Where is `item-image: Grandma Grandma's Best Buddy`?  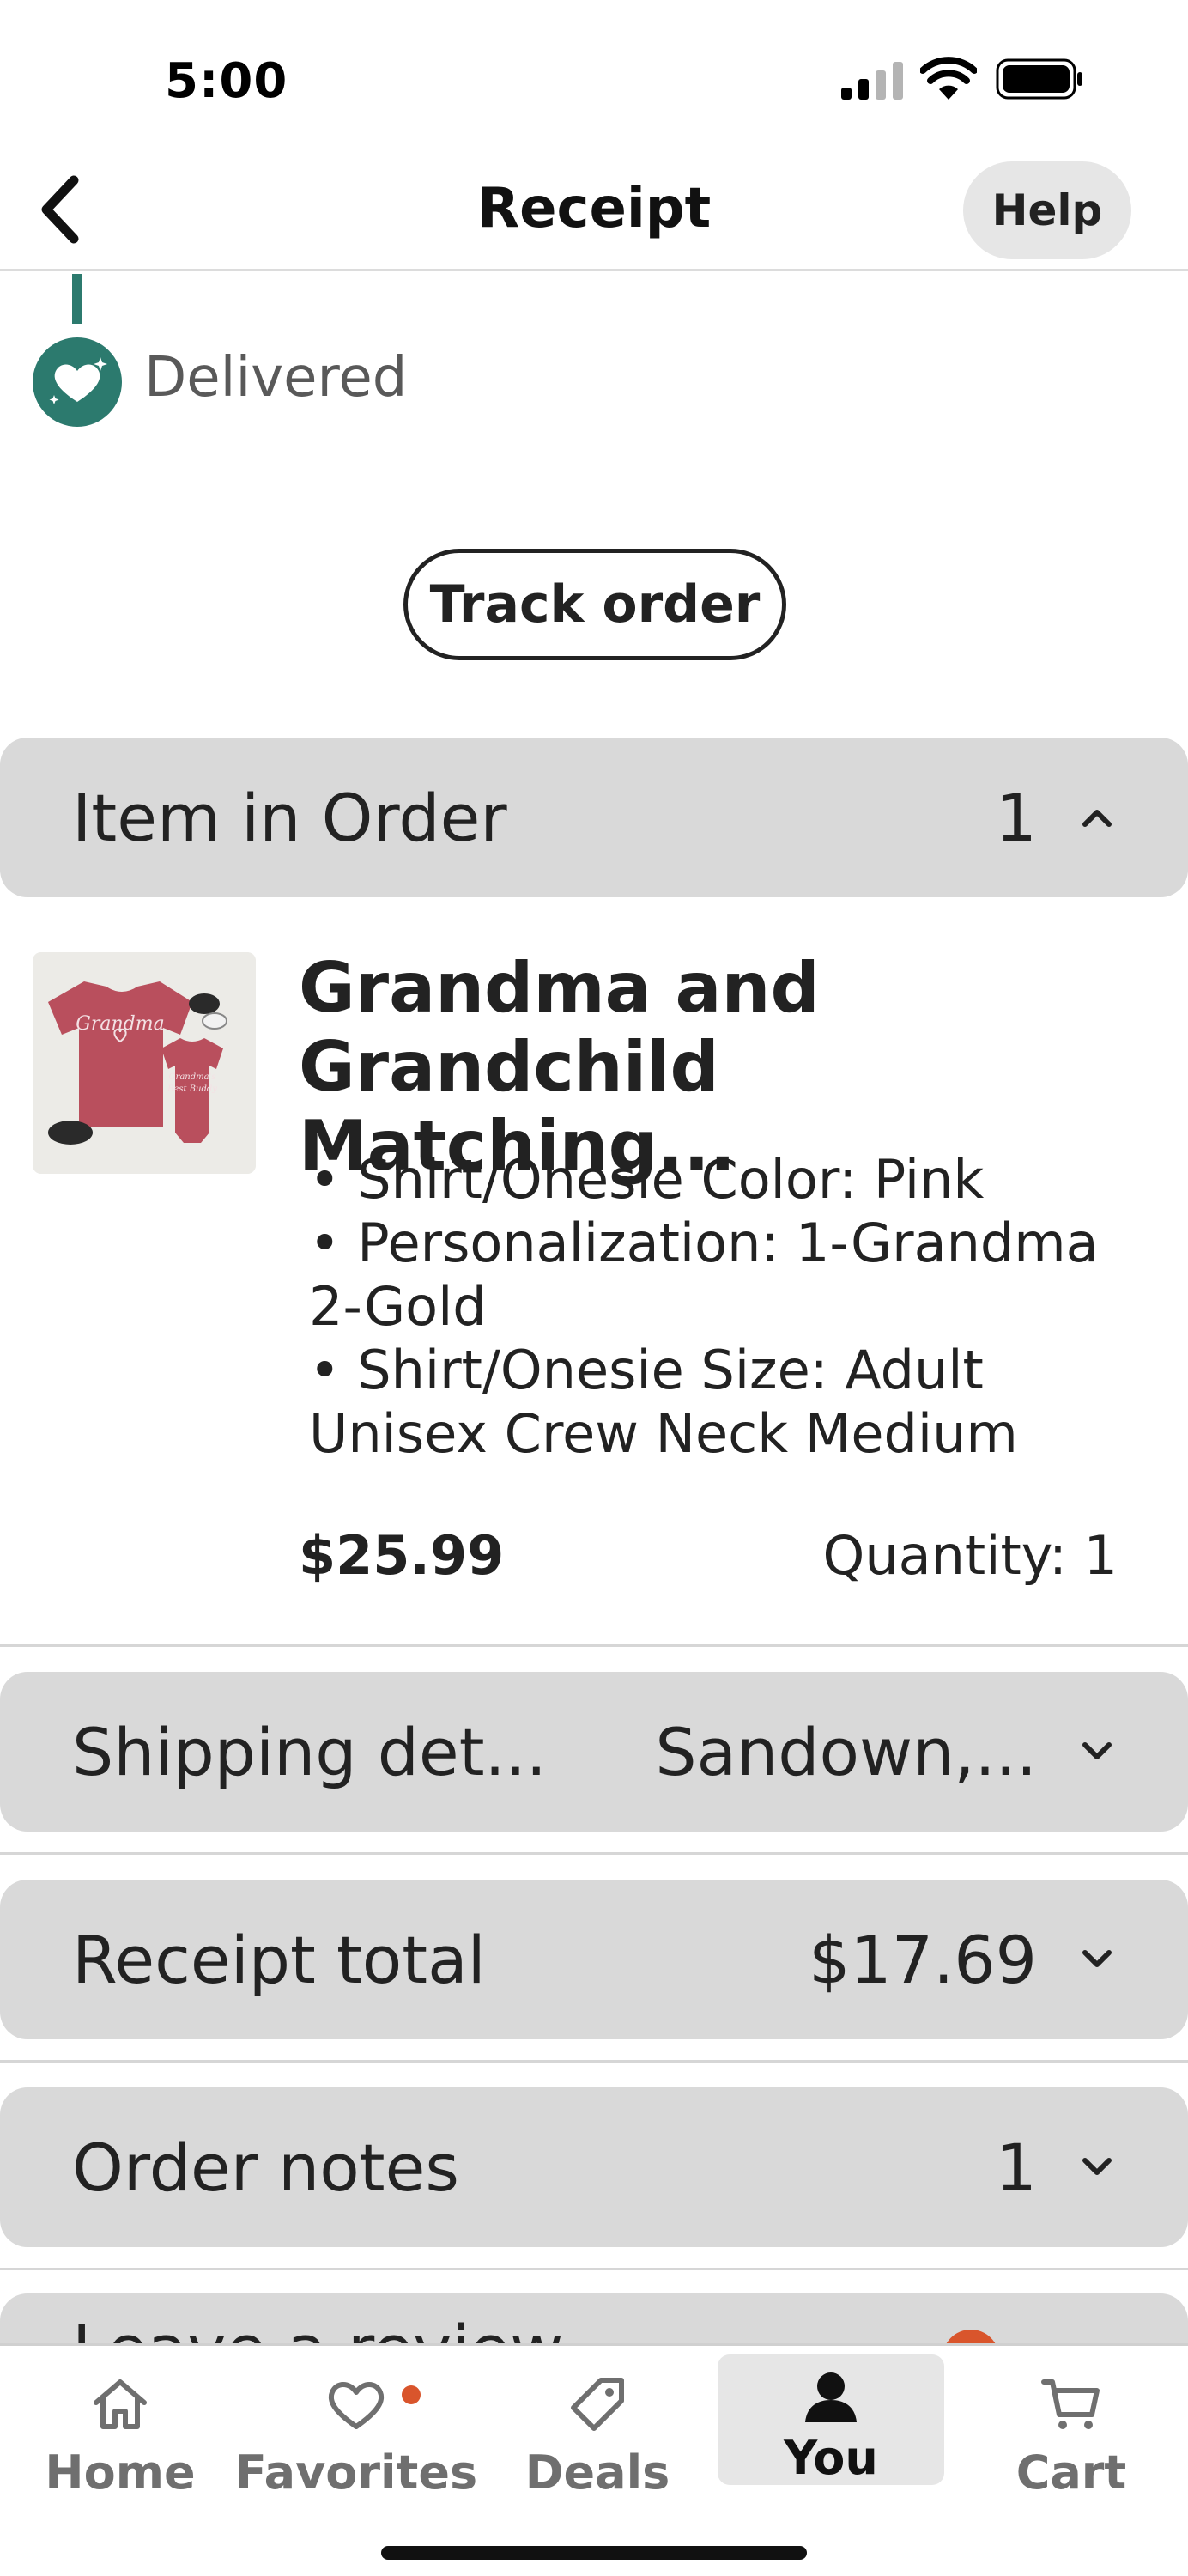 item-image: Grandma Grandma's Best Buddy is located at coordinates (145, 1063).